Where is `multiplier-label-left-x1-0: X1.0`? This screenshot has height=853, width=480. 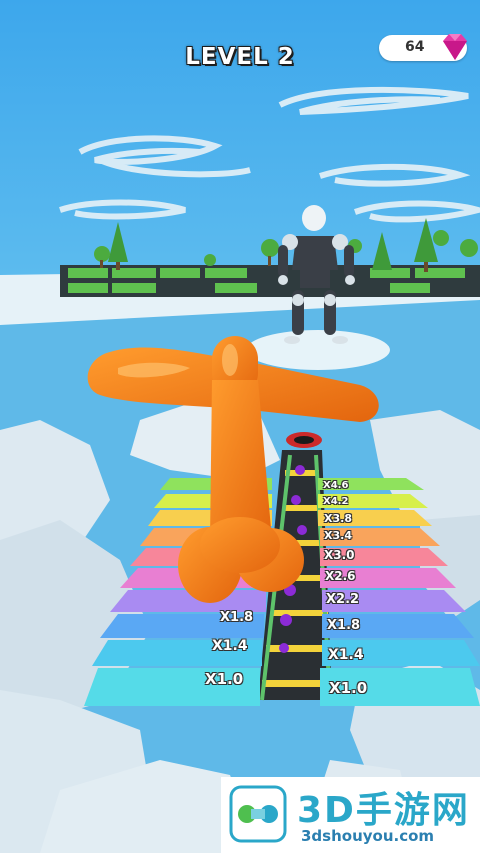 multiplier-label-left-x1-0: X1.0 is located at coordinates (224, 679).